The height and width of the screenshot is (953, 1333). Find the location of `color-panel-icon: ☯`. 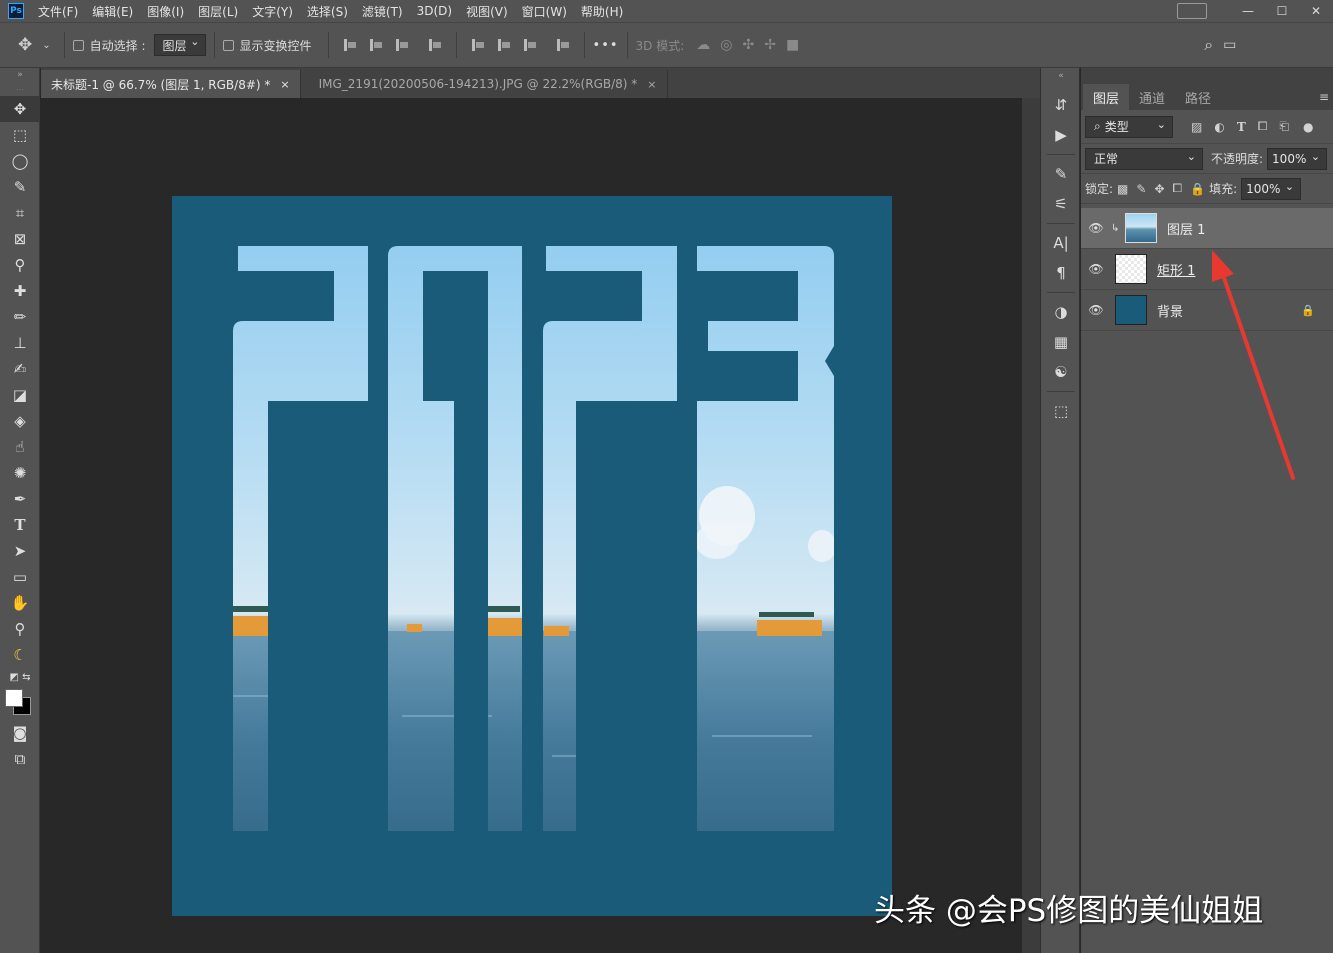

color-panel-icon: ☯ is located at coordinates (1061, 372).